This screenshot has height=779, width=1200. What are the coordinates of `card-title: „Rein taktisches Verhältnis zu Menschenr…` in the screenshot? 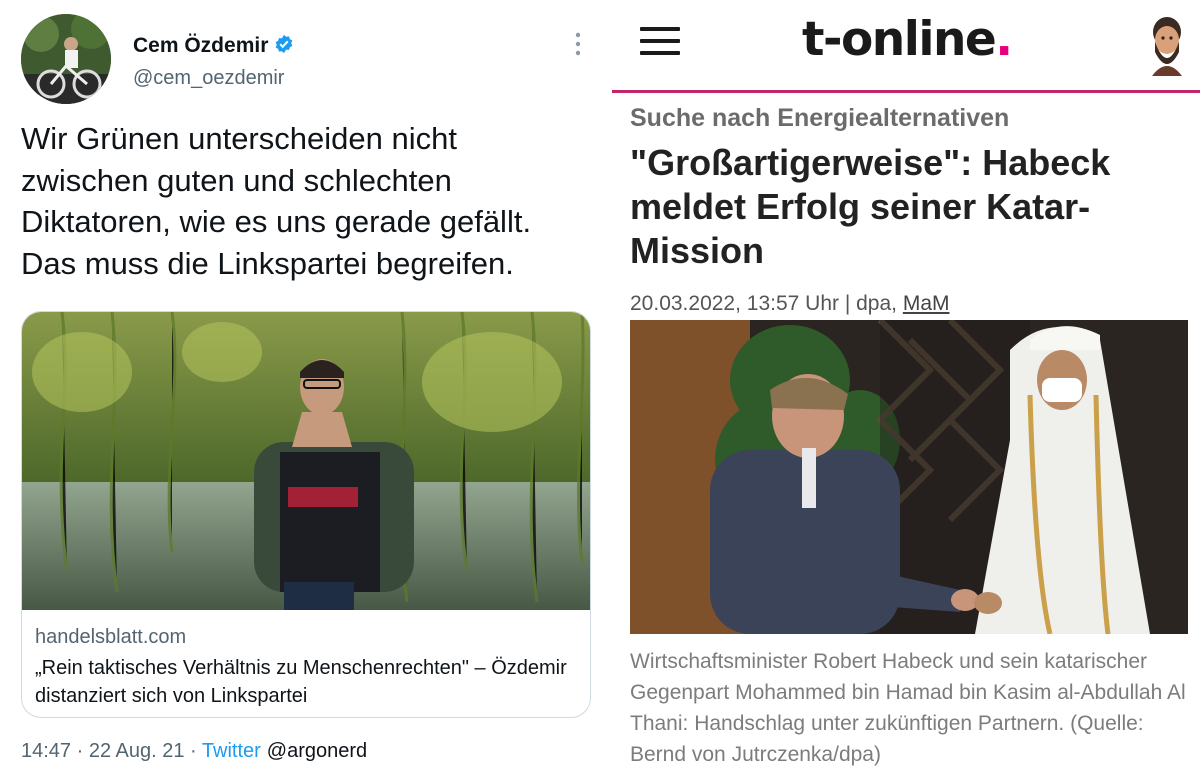 It's located at (301, 682).